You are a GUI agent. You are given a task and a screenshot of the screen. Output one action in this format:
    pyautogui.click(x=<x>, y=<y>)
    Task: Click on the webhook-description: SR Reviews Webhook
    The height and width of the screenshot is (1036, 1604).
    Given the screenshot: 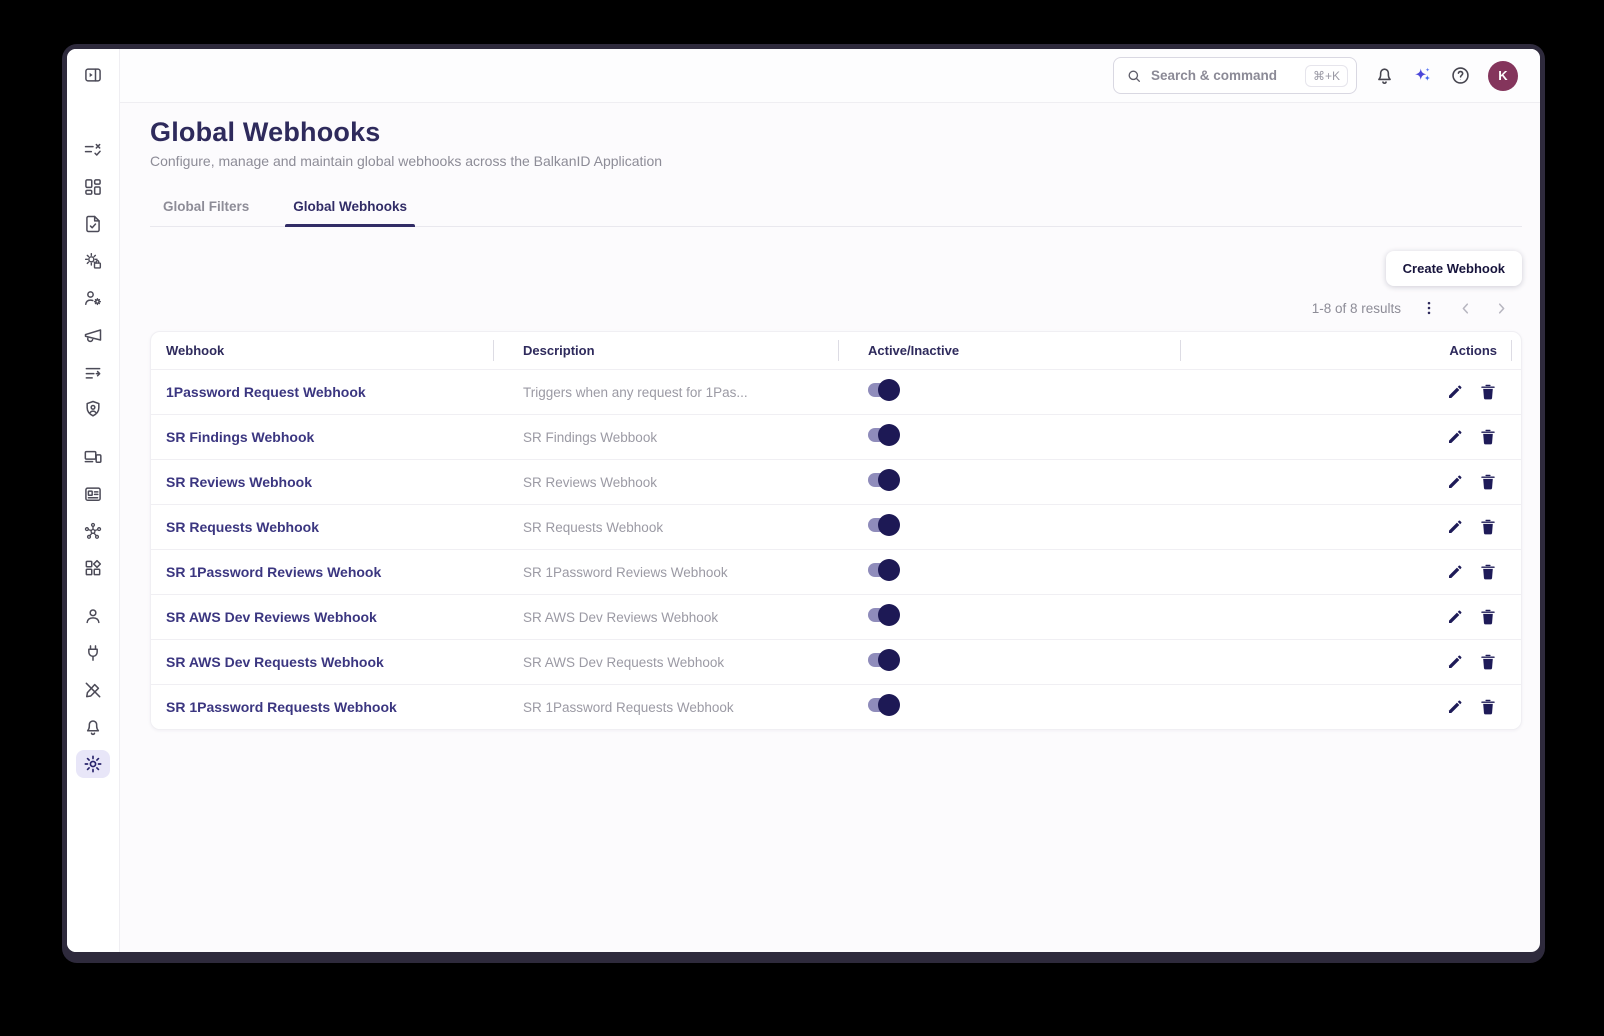 What is the action you would take?
    pyautogui.click(x=590, y=482)
    